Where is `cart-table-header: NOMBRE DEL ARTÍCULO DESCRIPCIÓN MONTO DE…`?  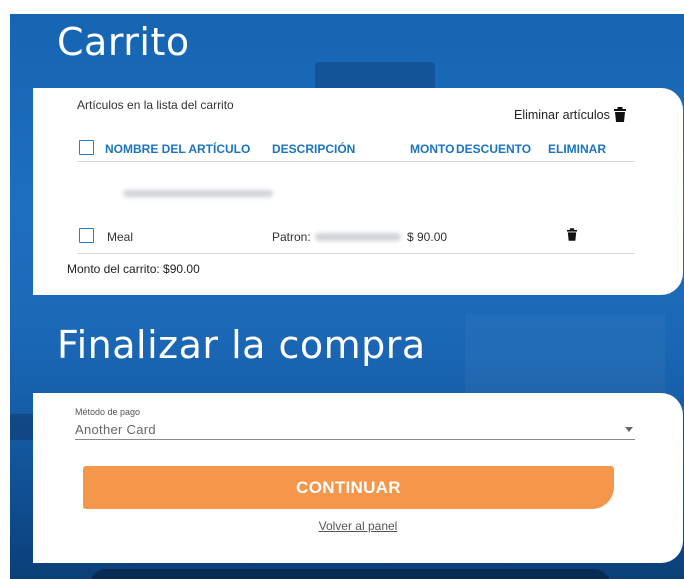 cart-table-header: NOMBRE DEL ARTÍCULO DESCRIPCIÓN MONTO DE… is located at coordinates (356, 148).